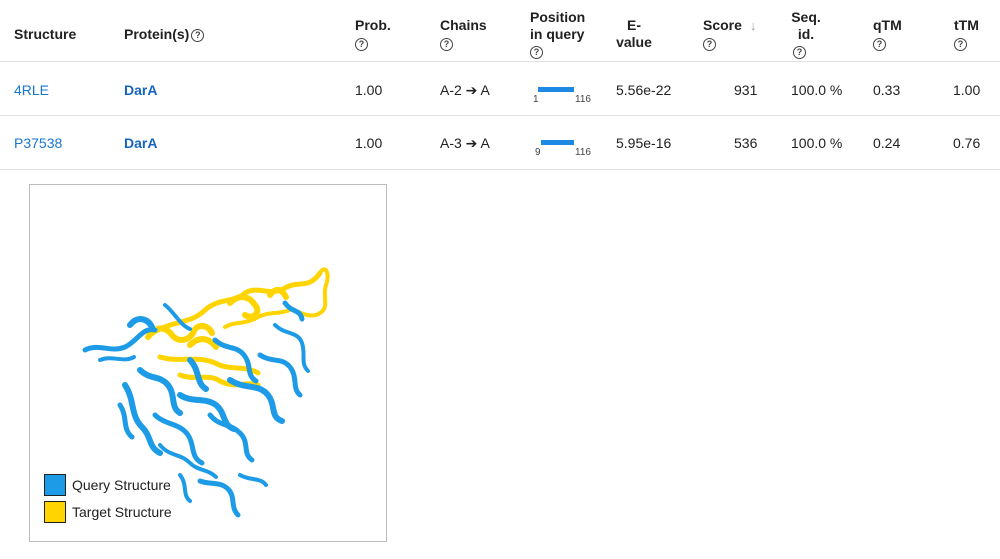 The image size is (1000, 559). I want to click on score-value: 536, so click(746, 143).